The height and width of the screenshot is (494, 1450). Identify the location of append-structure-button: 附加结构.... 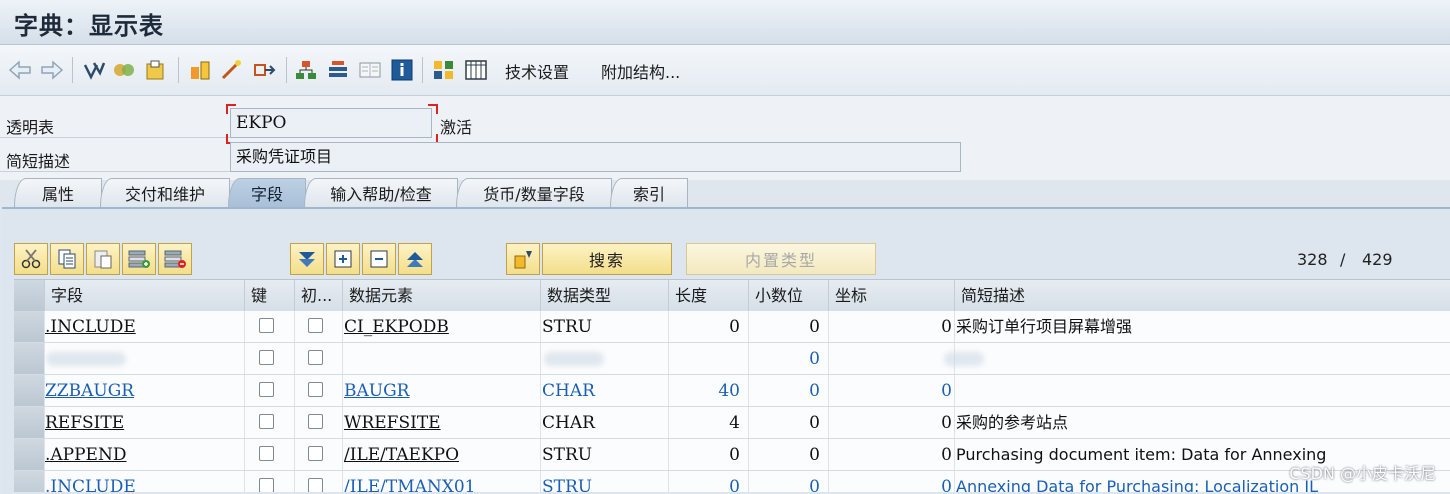
(640, 71).